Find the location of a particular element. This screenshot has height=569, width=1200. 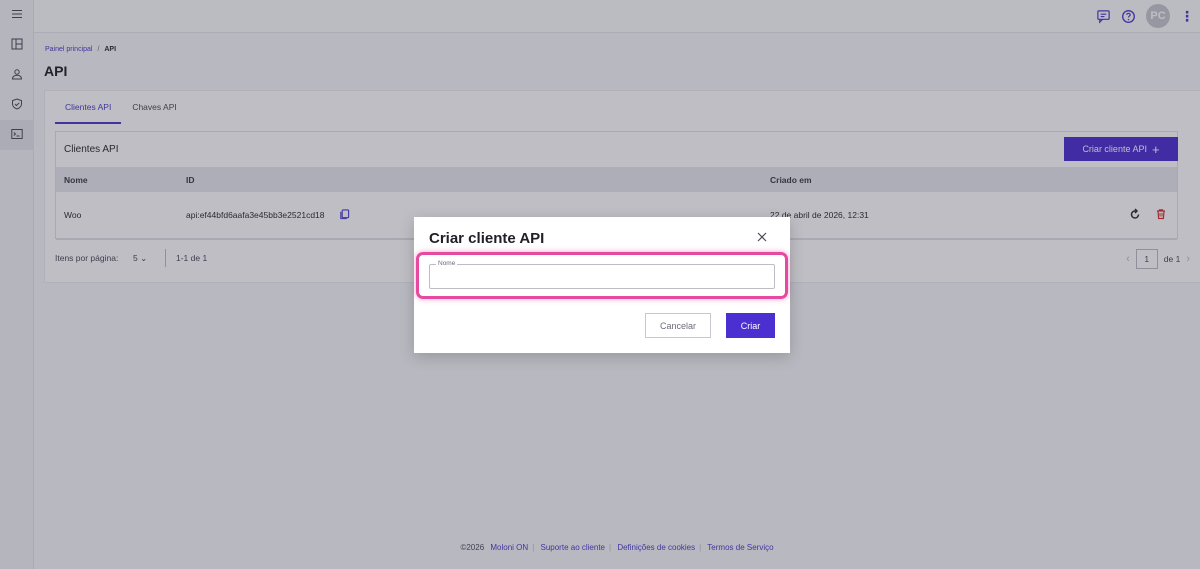

name-field-label: Nome is located at coordinates (447, 263).